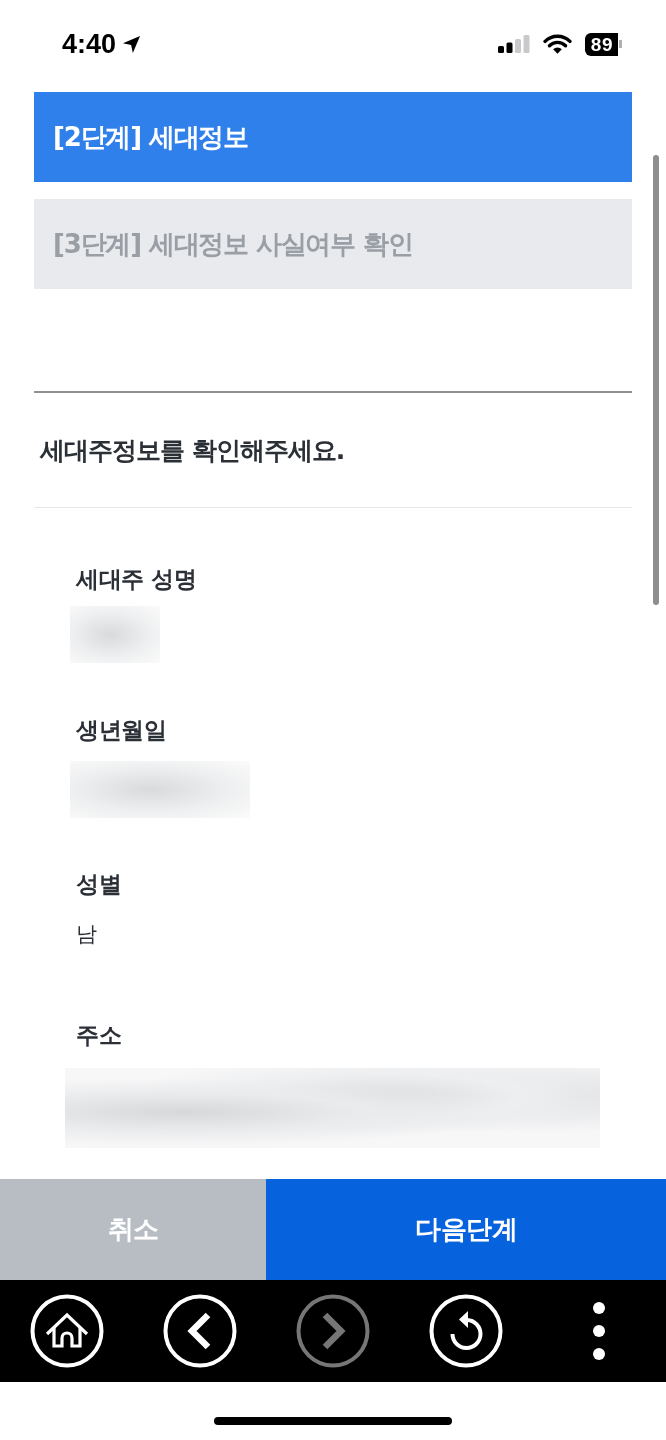 This screenshot has height=1440, width=666. I want to click on field-value: 남, so click(86, 934).